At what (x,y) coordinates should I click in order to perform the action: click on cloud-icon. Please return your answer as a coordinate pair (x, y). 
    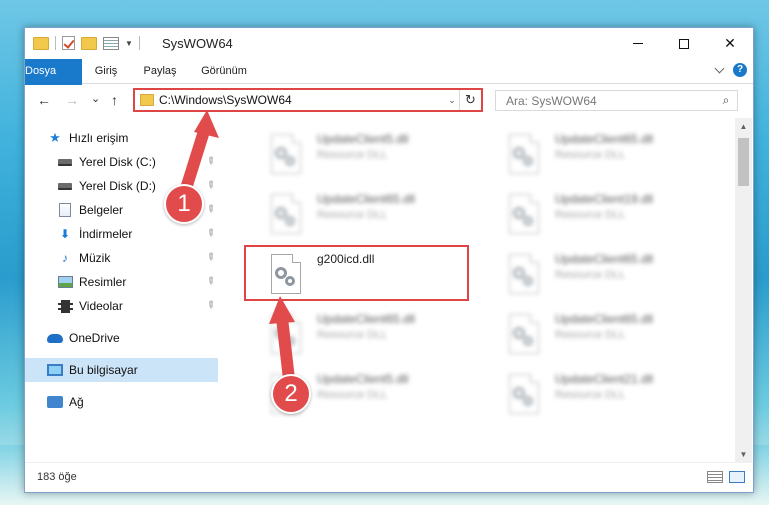
    Looking at the image, I should click on (55, 338).